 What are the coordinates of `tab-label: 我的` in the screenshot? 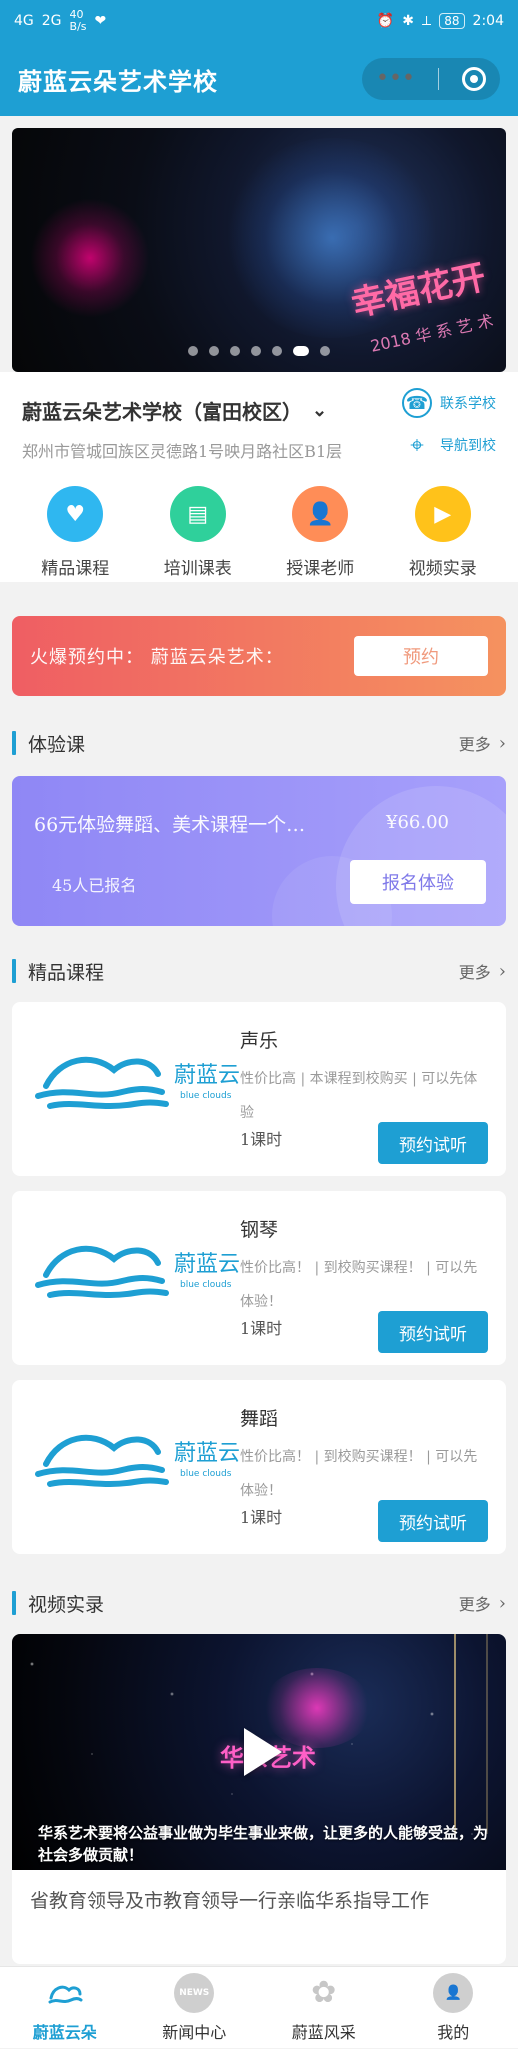 It's located at (453, 2031).